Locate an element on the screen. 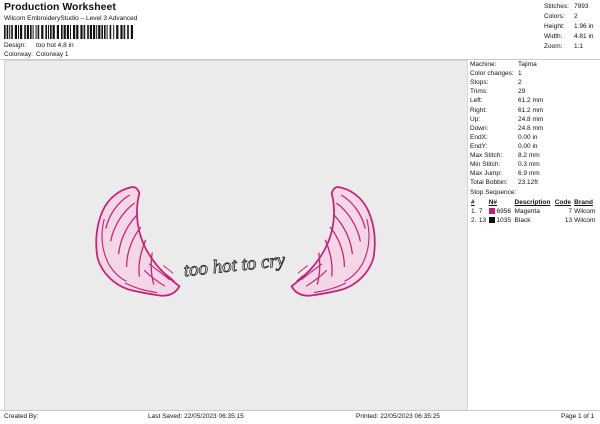 The height and width of the screenshot is (424, 600). design-text: too hot to cry is located at coordinates (235, 266).